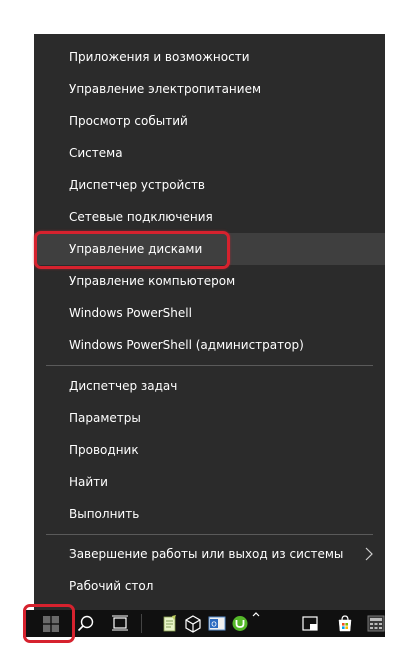  I want to click on overflow-icon, so click(256, 617).